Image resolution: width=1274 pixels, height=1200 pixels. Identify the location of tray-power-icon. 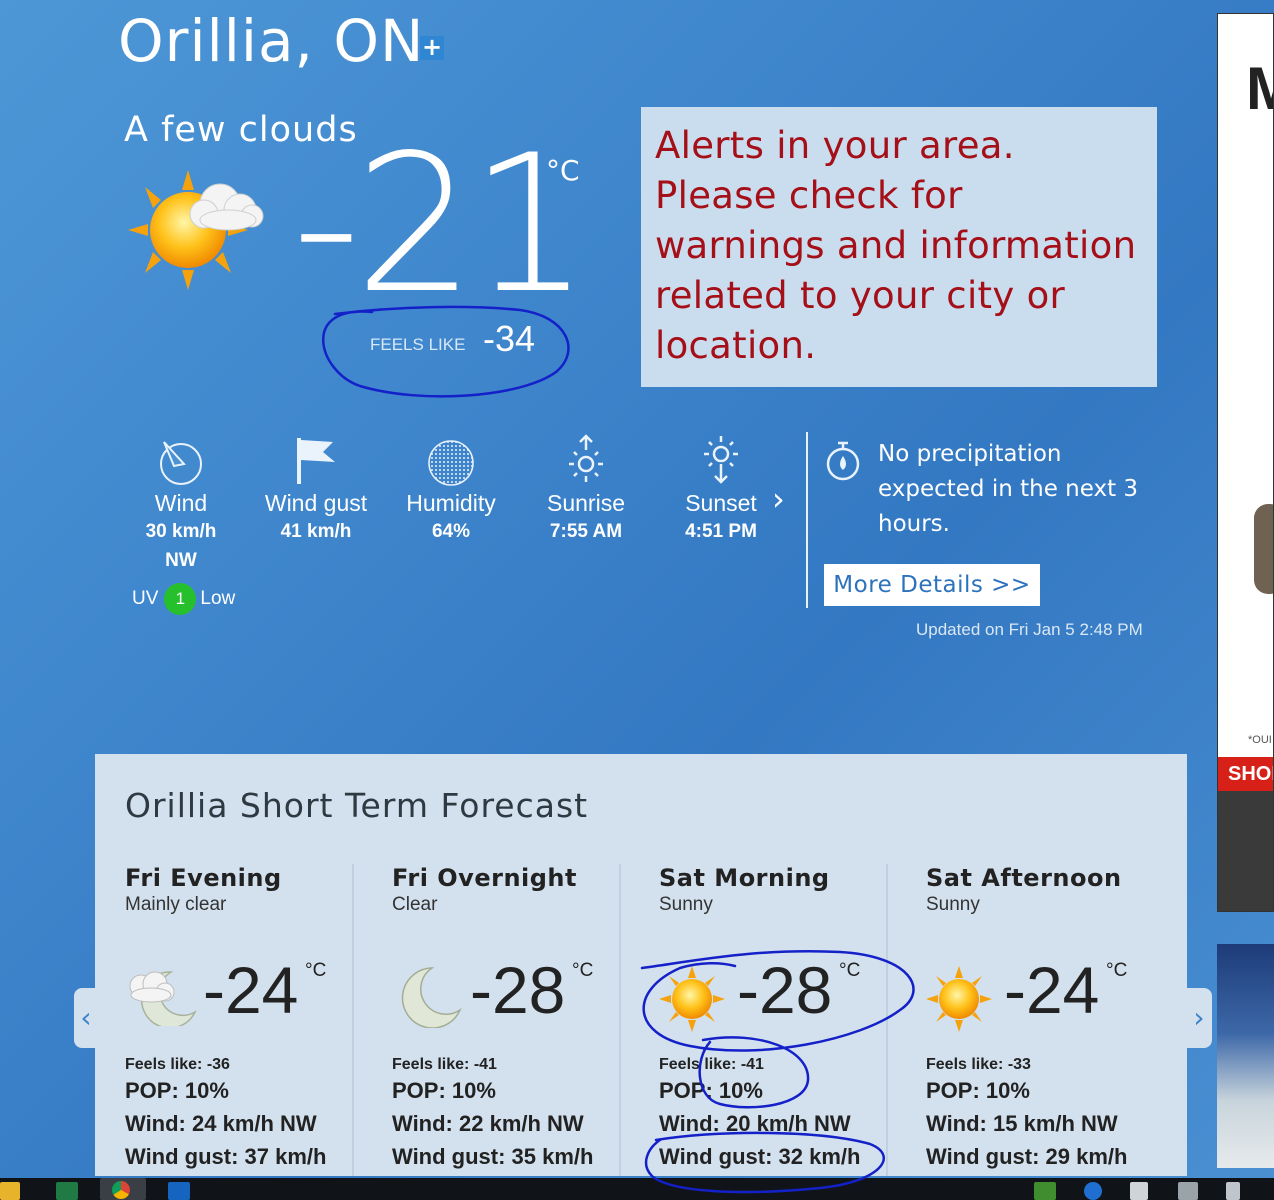
(1139, 1191).